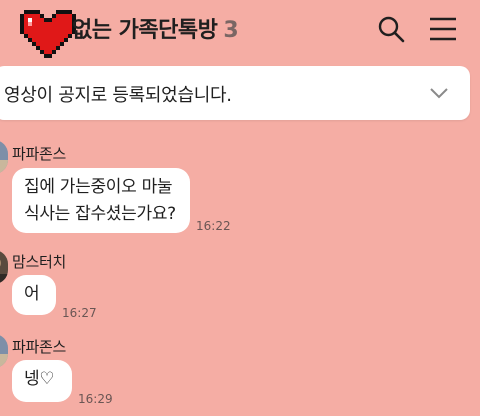  Describe the element at coordinates (100, 214) in the screenshot. I see `message-line: 식사는 잡수셨는가요?` at that location.